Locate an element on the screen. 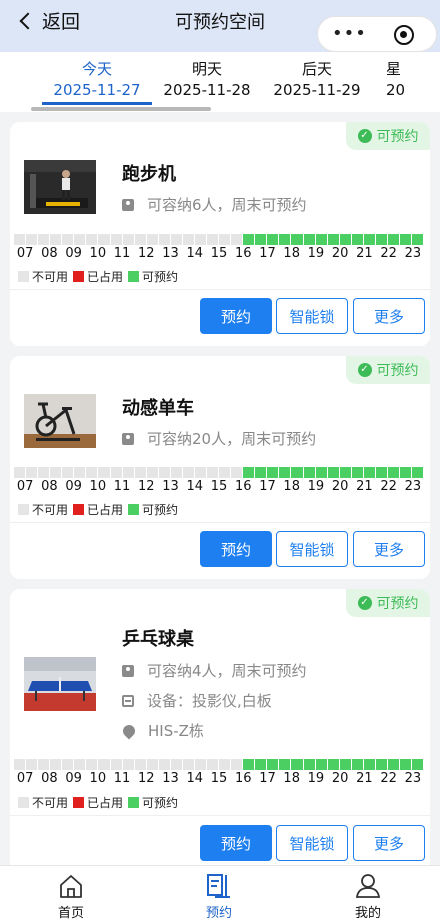 Image resolution: width=440 pixels, height=923 pixels. date-tab-scrollbar is located at coordinates (121, 109).